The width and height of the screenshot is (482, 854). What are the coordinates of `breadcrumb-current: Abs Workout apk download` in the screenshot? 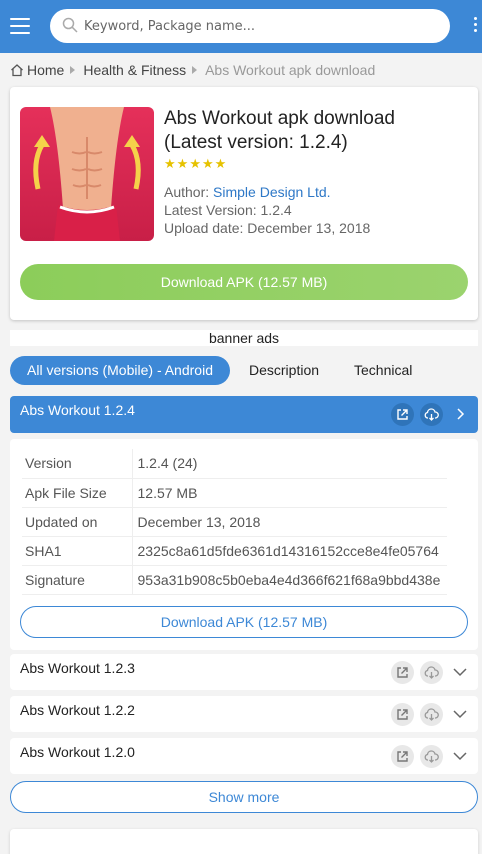 It's located at (290, 70).